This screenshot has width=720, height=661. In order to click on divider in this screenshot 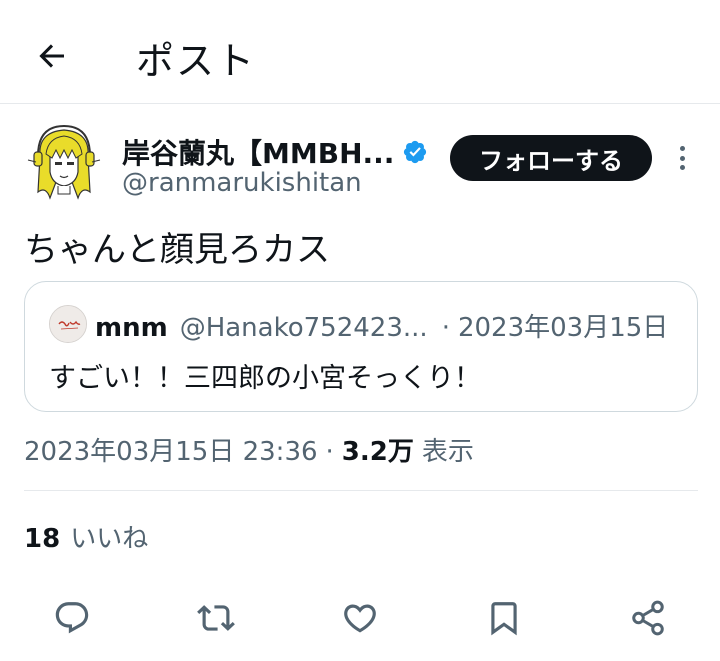, I will do `click(361, 490)`.